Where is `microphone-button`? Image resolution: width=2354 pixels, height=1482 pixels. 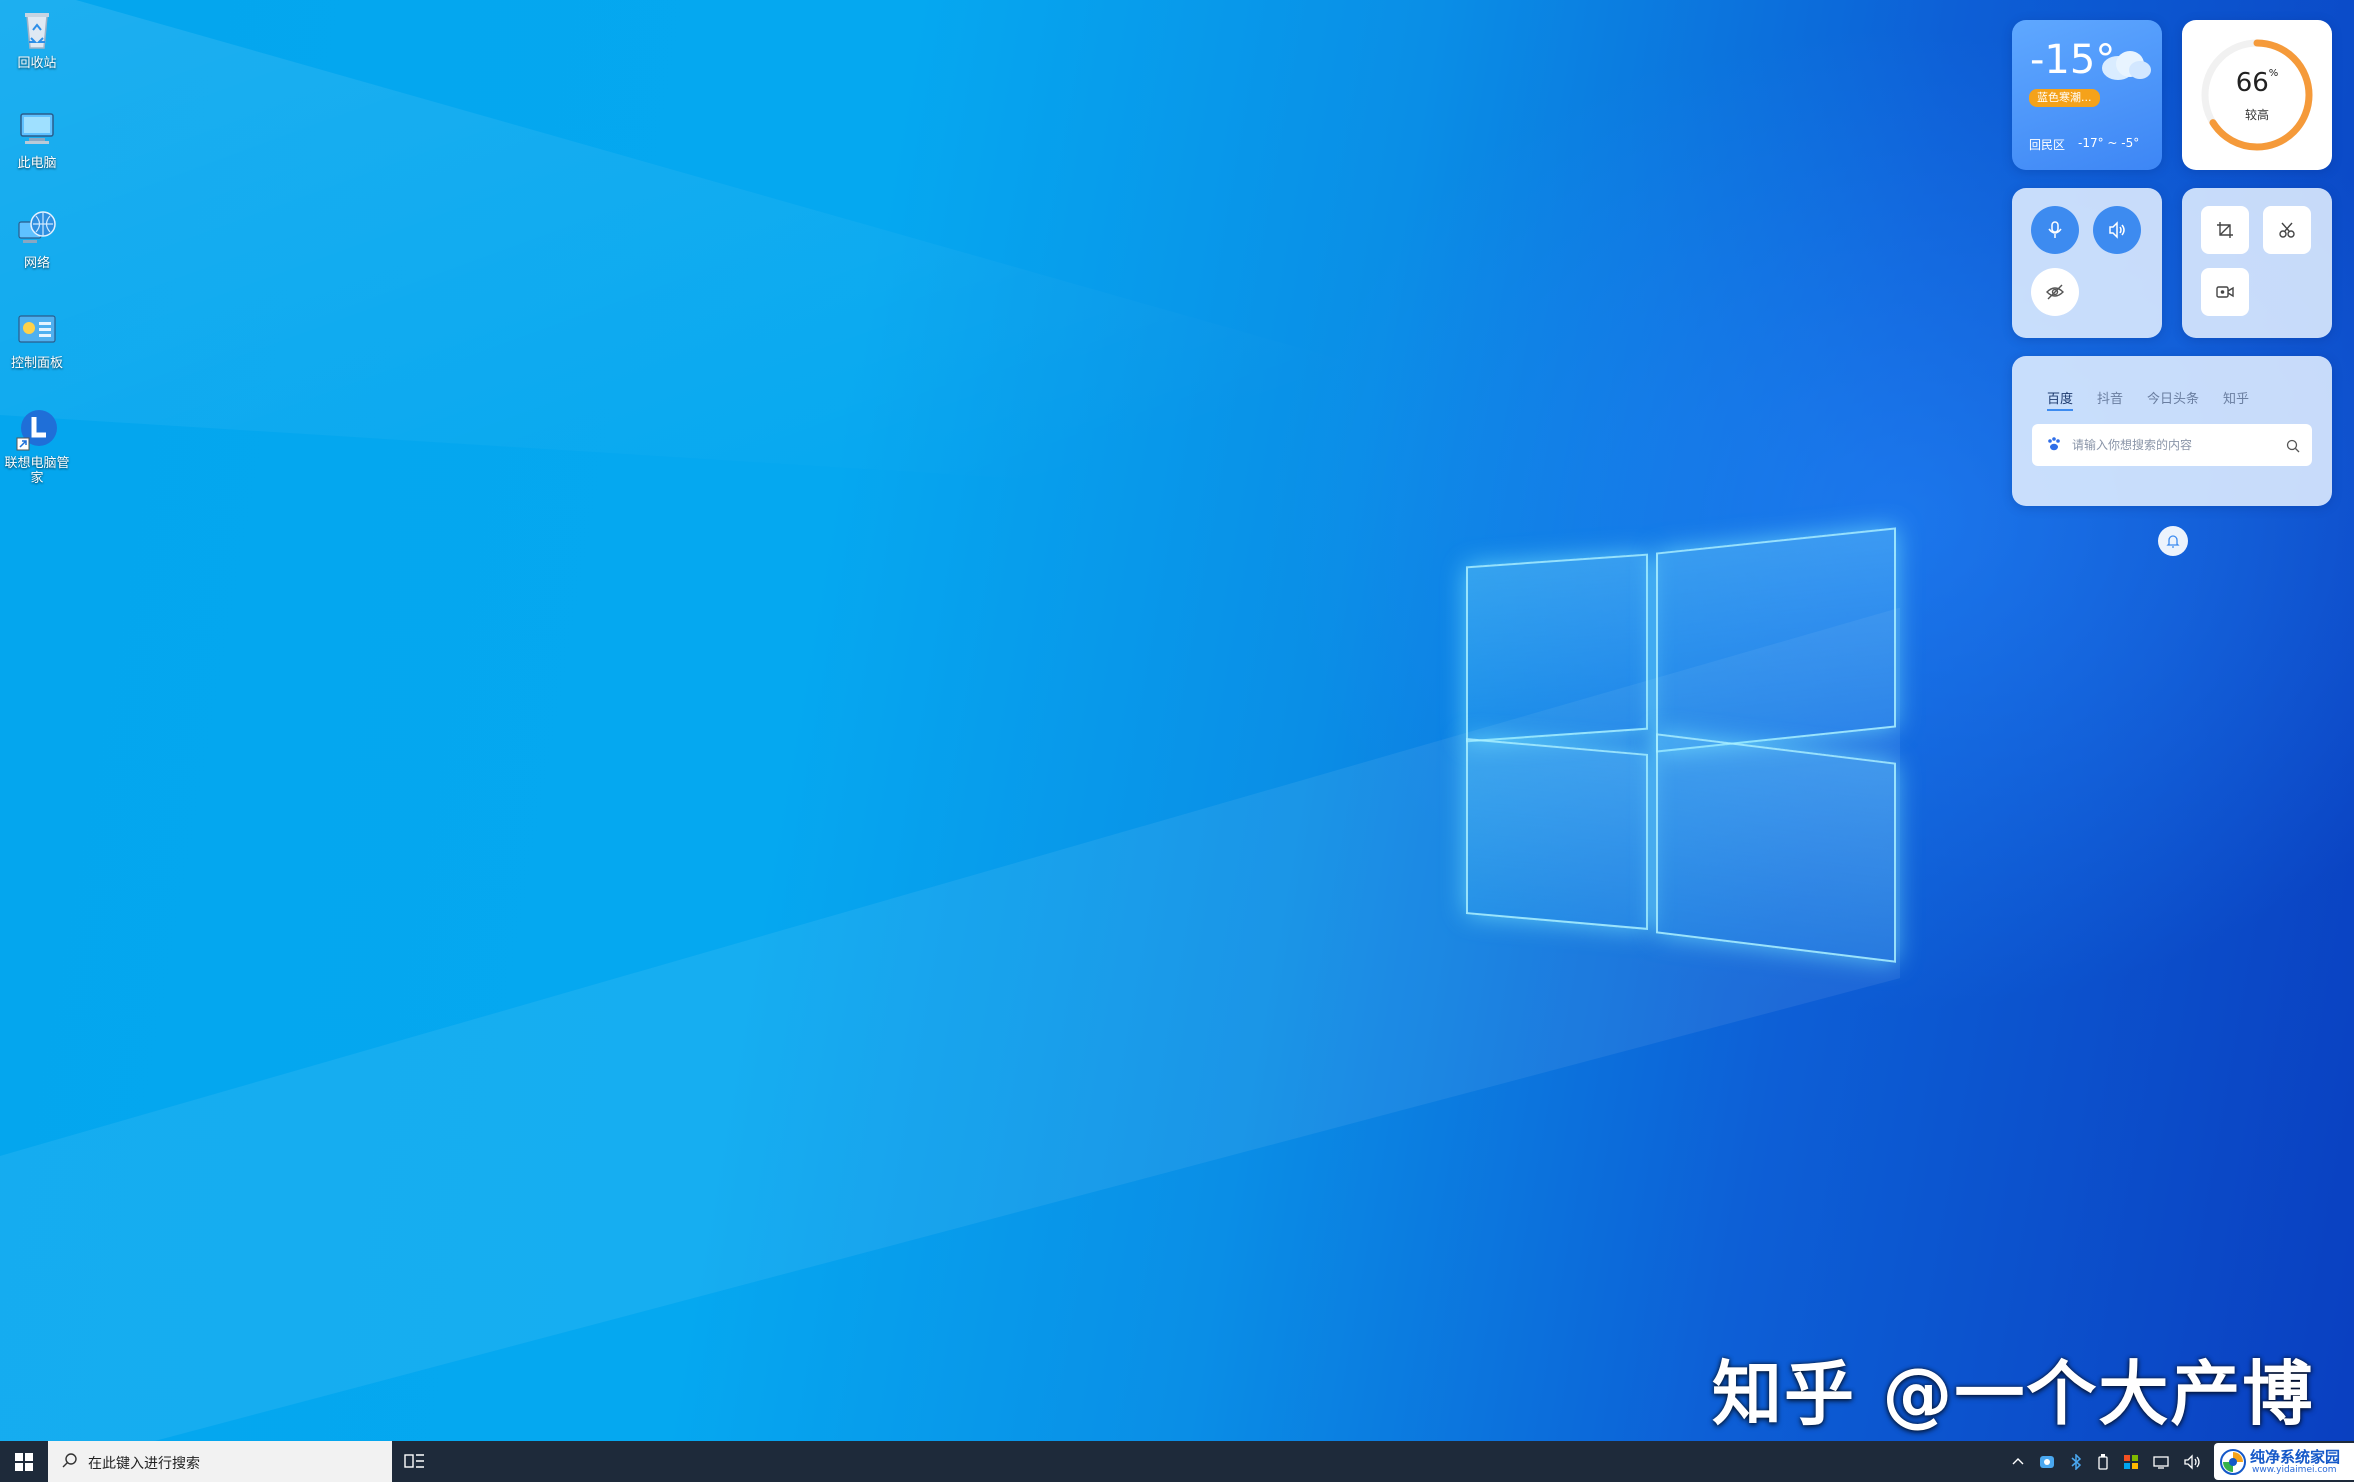
microphone-button is located at coordinates (2055, 230).